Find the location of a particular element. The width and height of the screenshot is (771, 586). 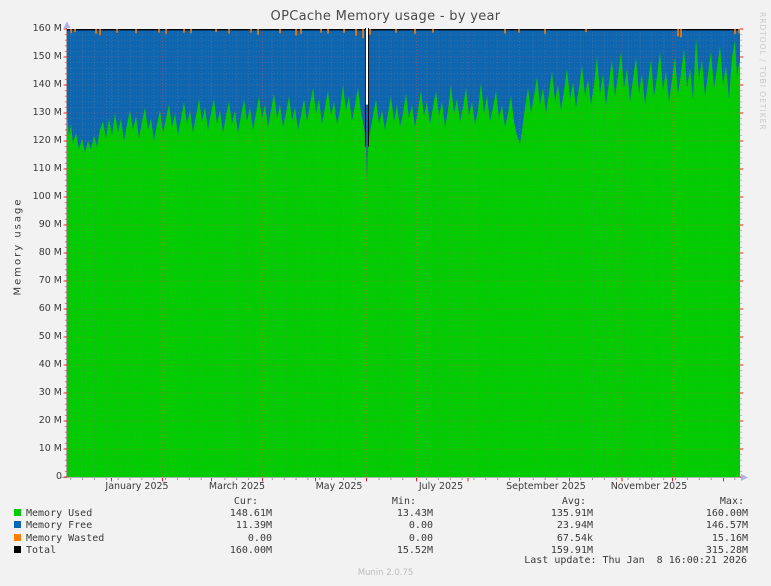

legend-column-header: Avg: is located at coordinates (573, 501).